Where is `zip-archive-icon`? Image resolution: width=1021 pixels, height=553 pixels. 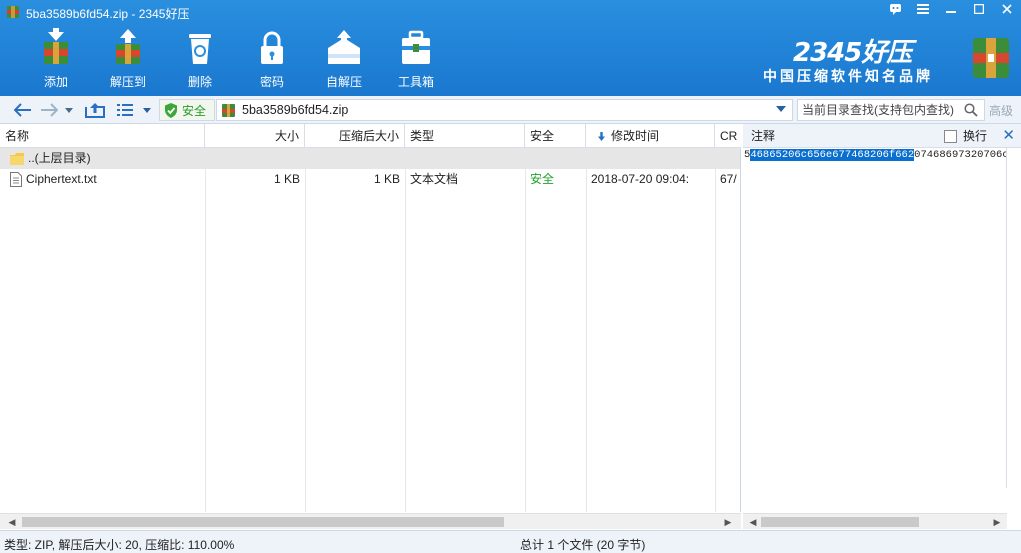 zip-archive-icon is located at coordinates (228, 110).